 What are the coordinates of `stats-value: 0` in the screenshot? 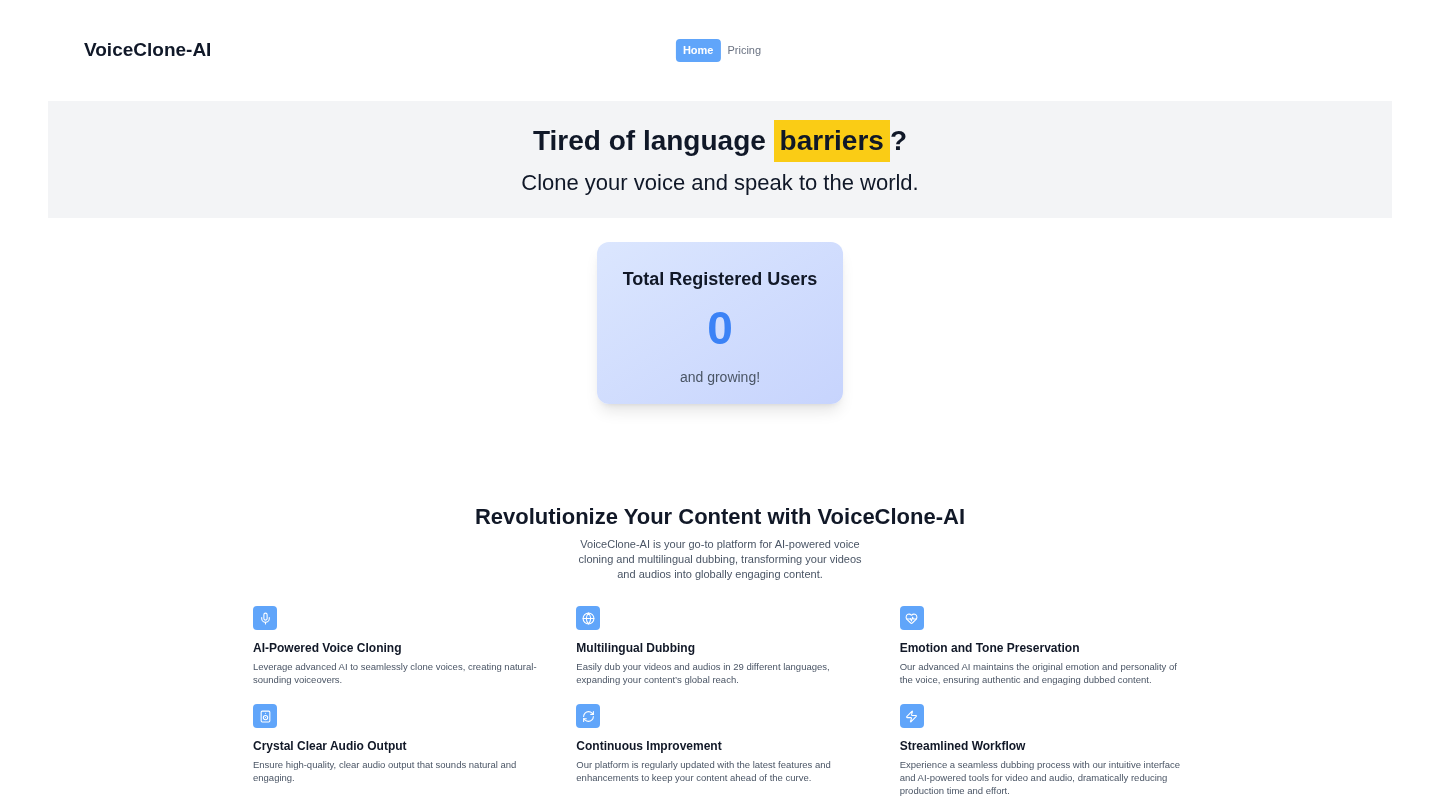 It's located at (720, 328).